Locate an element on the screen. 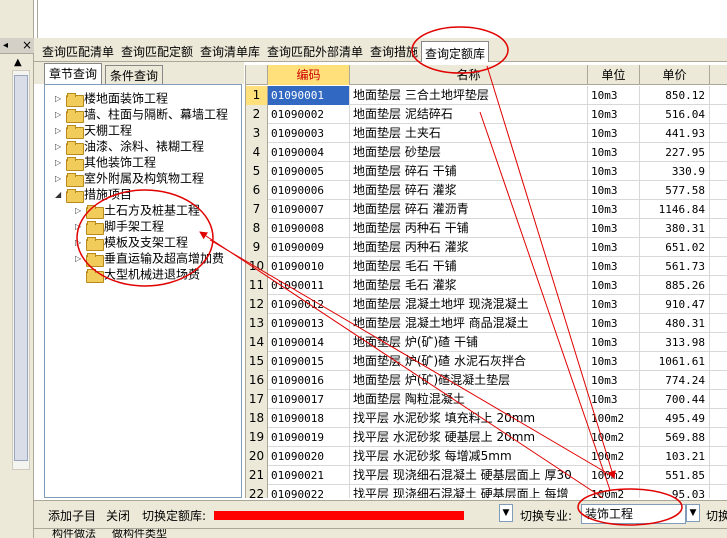 This screenshot has height=538, width=727. cell-code: 01090019 is located at coordinates (309, 437).